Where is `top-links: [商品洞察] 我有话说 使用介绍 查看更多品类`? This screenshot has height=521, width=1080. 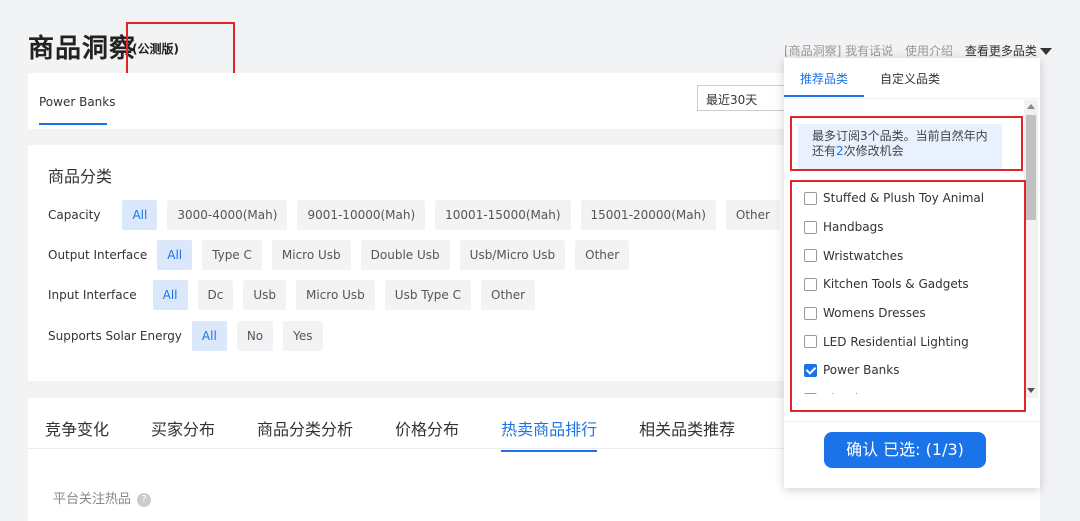 top-links: [商品洞察] 我有话说 使用介绍 查看更多品类 is located at coordinates (922, 50).